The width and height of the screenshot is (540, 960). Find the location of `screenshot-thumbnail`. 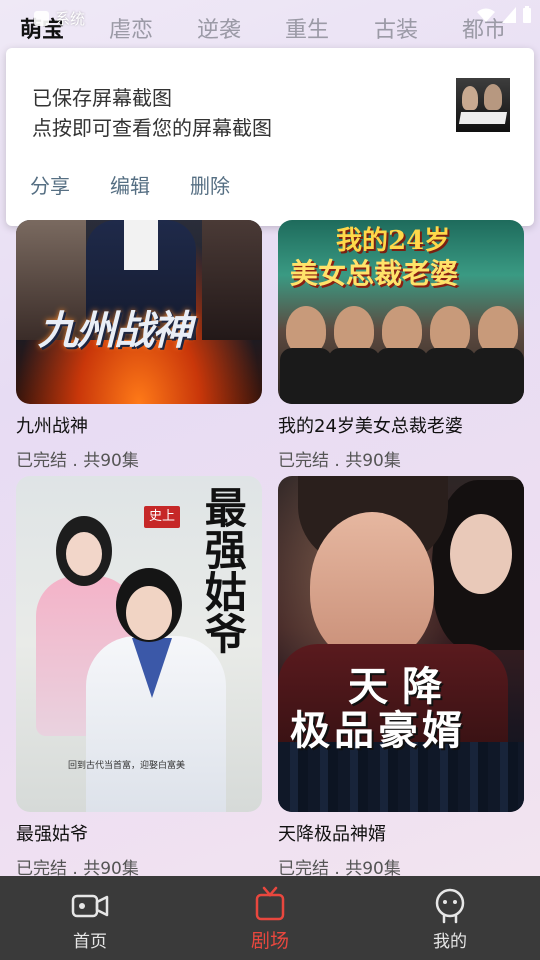

screenshot-thumbnail is located at coordinates (483, 105).